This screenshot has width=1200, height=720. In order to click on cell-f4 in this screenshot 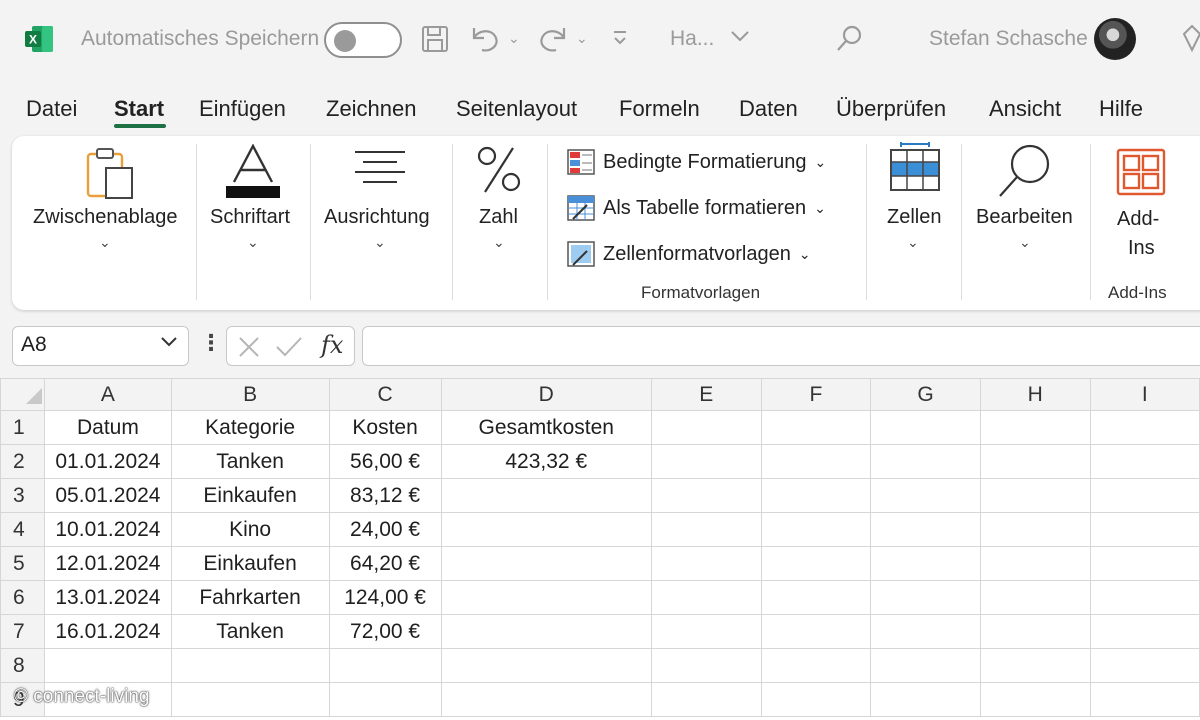, I will do `click(816, 529)`.